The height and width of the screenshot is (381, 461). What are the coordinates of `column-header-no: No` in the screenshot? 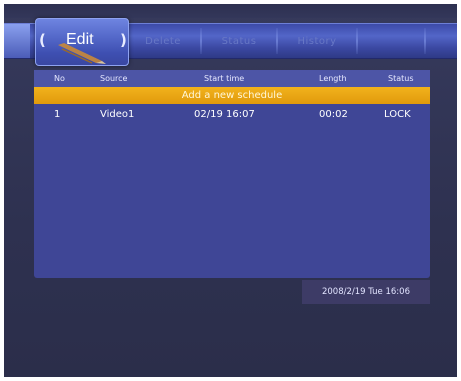 It's located at (59, 78).